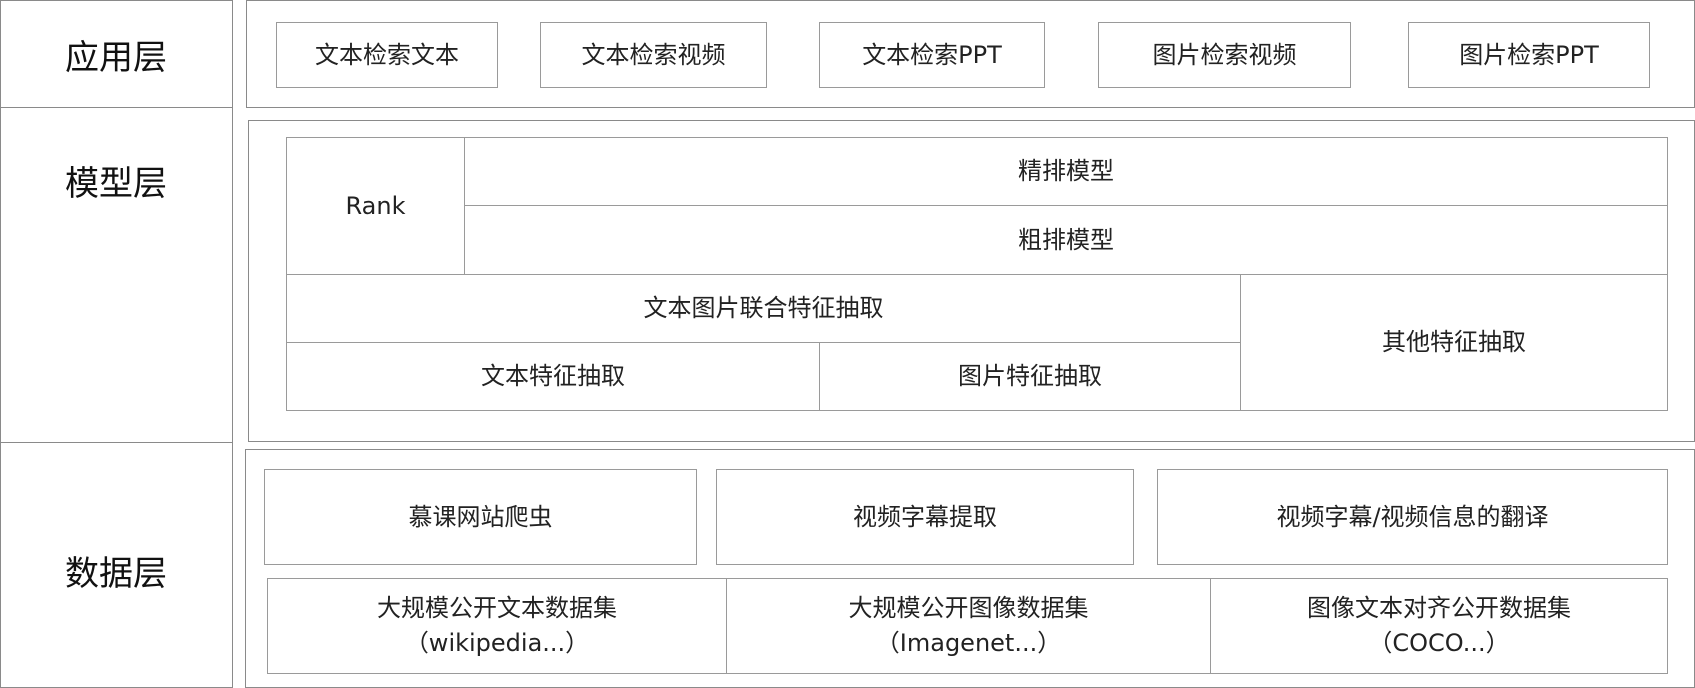 Image resolution: width=1695 pixels, height=688 pixels. Describe the element at coordinates (1439, 643) in the screenshot. I see `dataset-aligned-sub: （COCO...）` at that location.